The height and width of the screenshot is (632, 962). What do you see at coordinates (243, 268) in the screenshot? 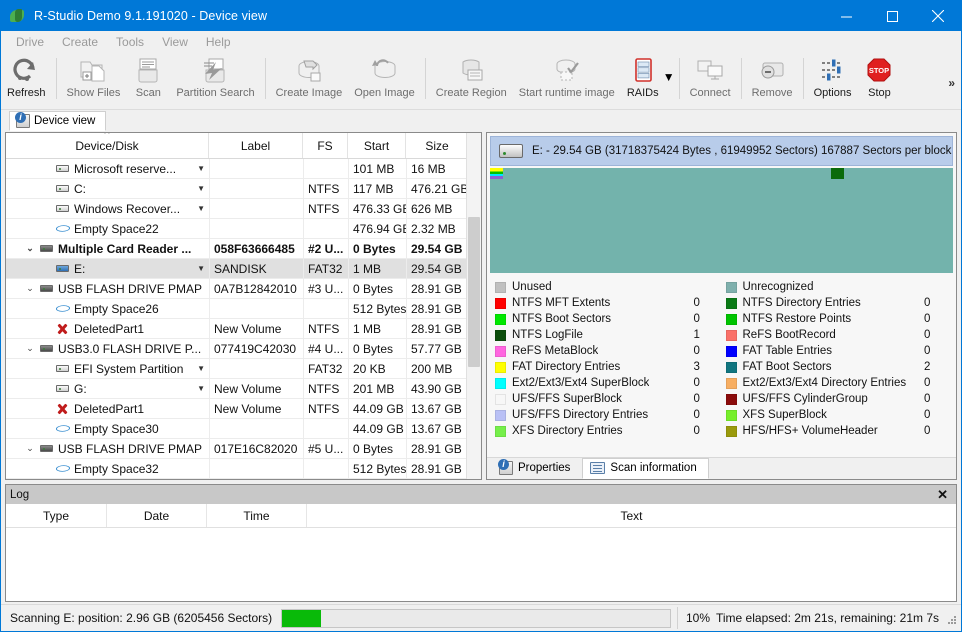
I see `table-row: E: ▼ SANDISK FAT32 1 MB 29.54 GB` at bounding box center [243, 268].